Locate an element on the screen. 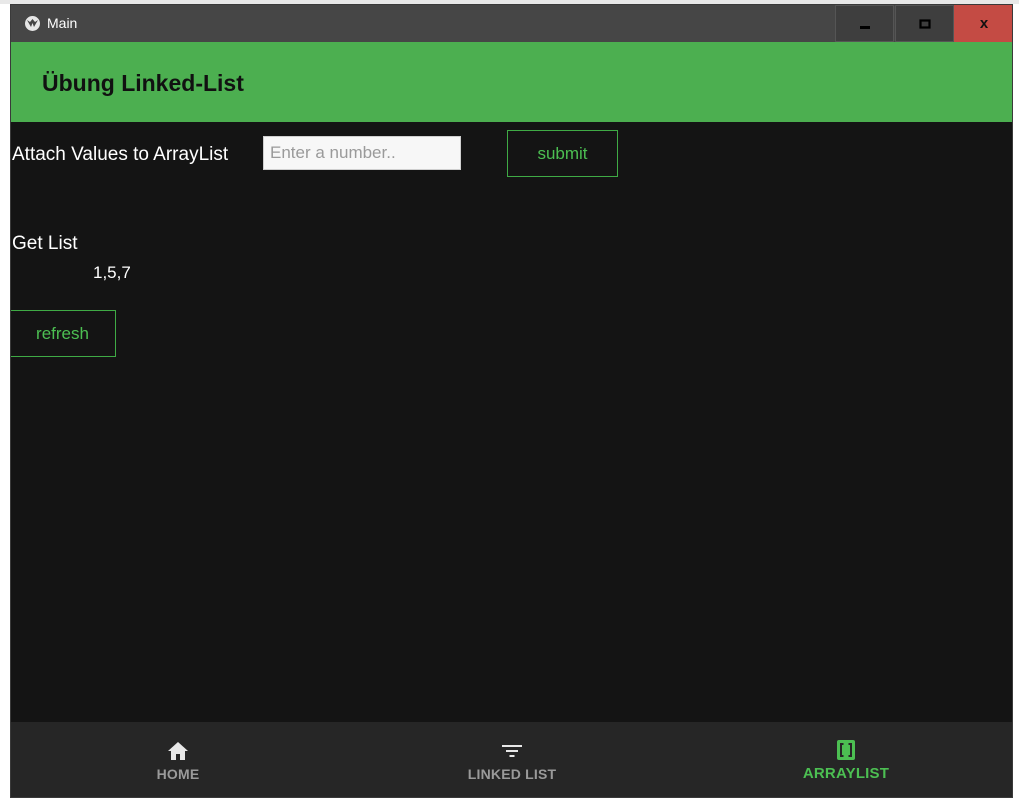 This screenshot has height=801, width=1019. refresh-button: refresh is located at coordinates (63, 333).